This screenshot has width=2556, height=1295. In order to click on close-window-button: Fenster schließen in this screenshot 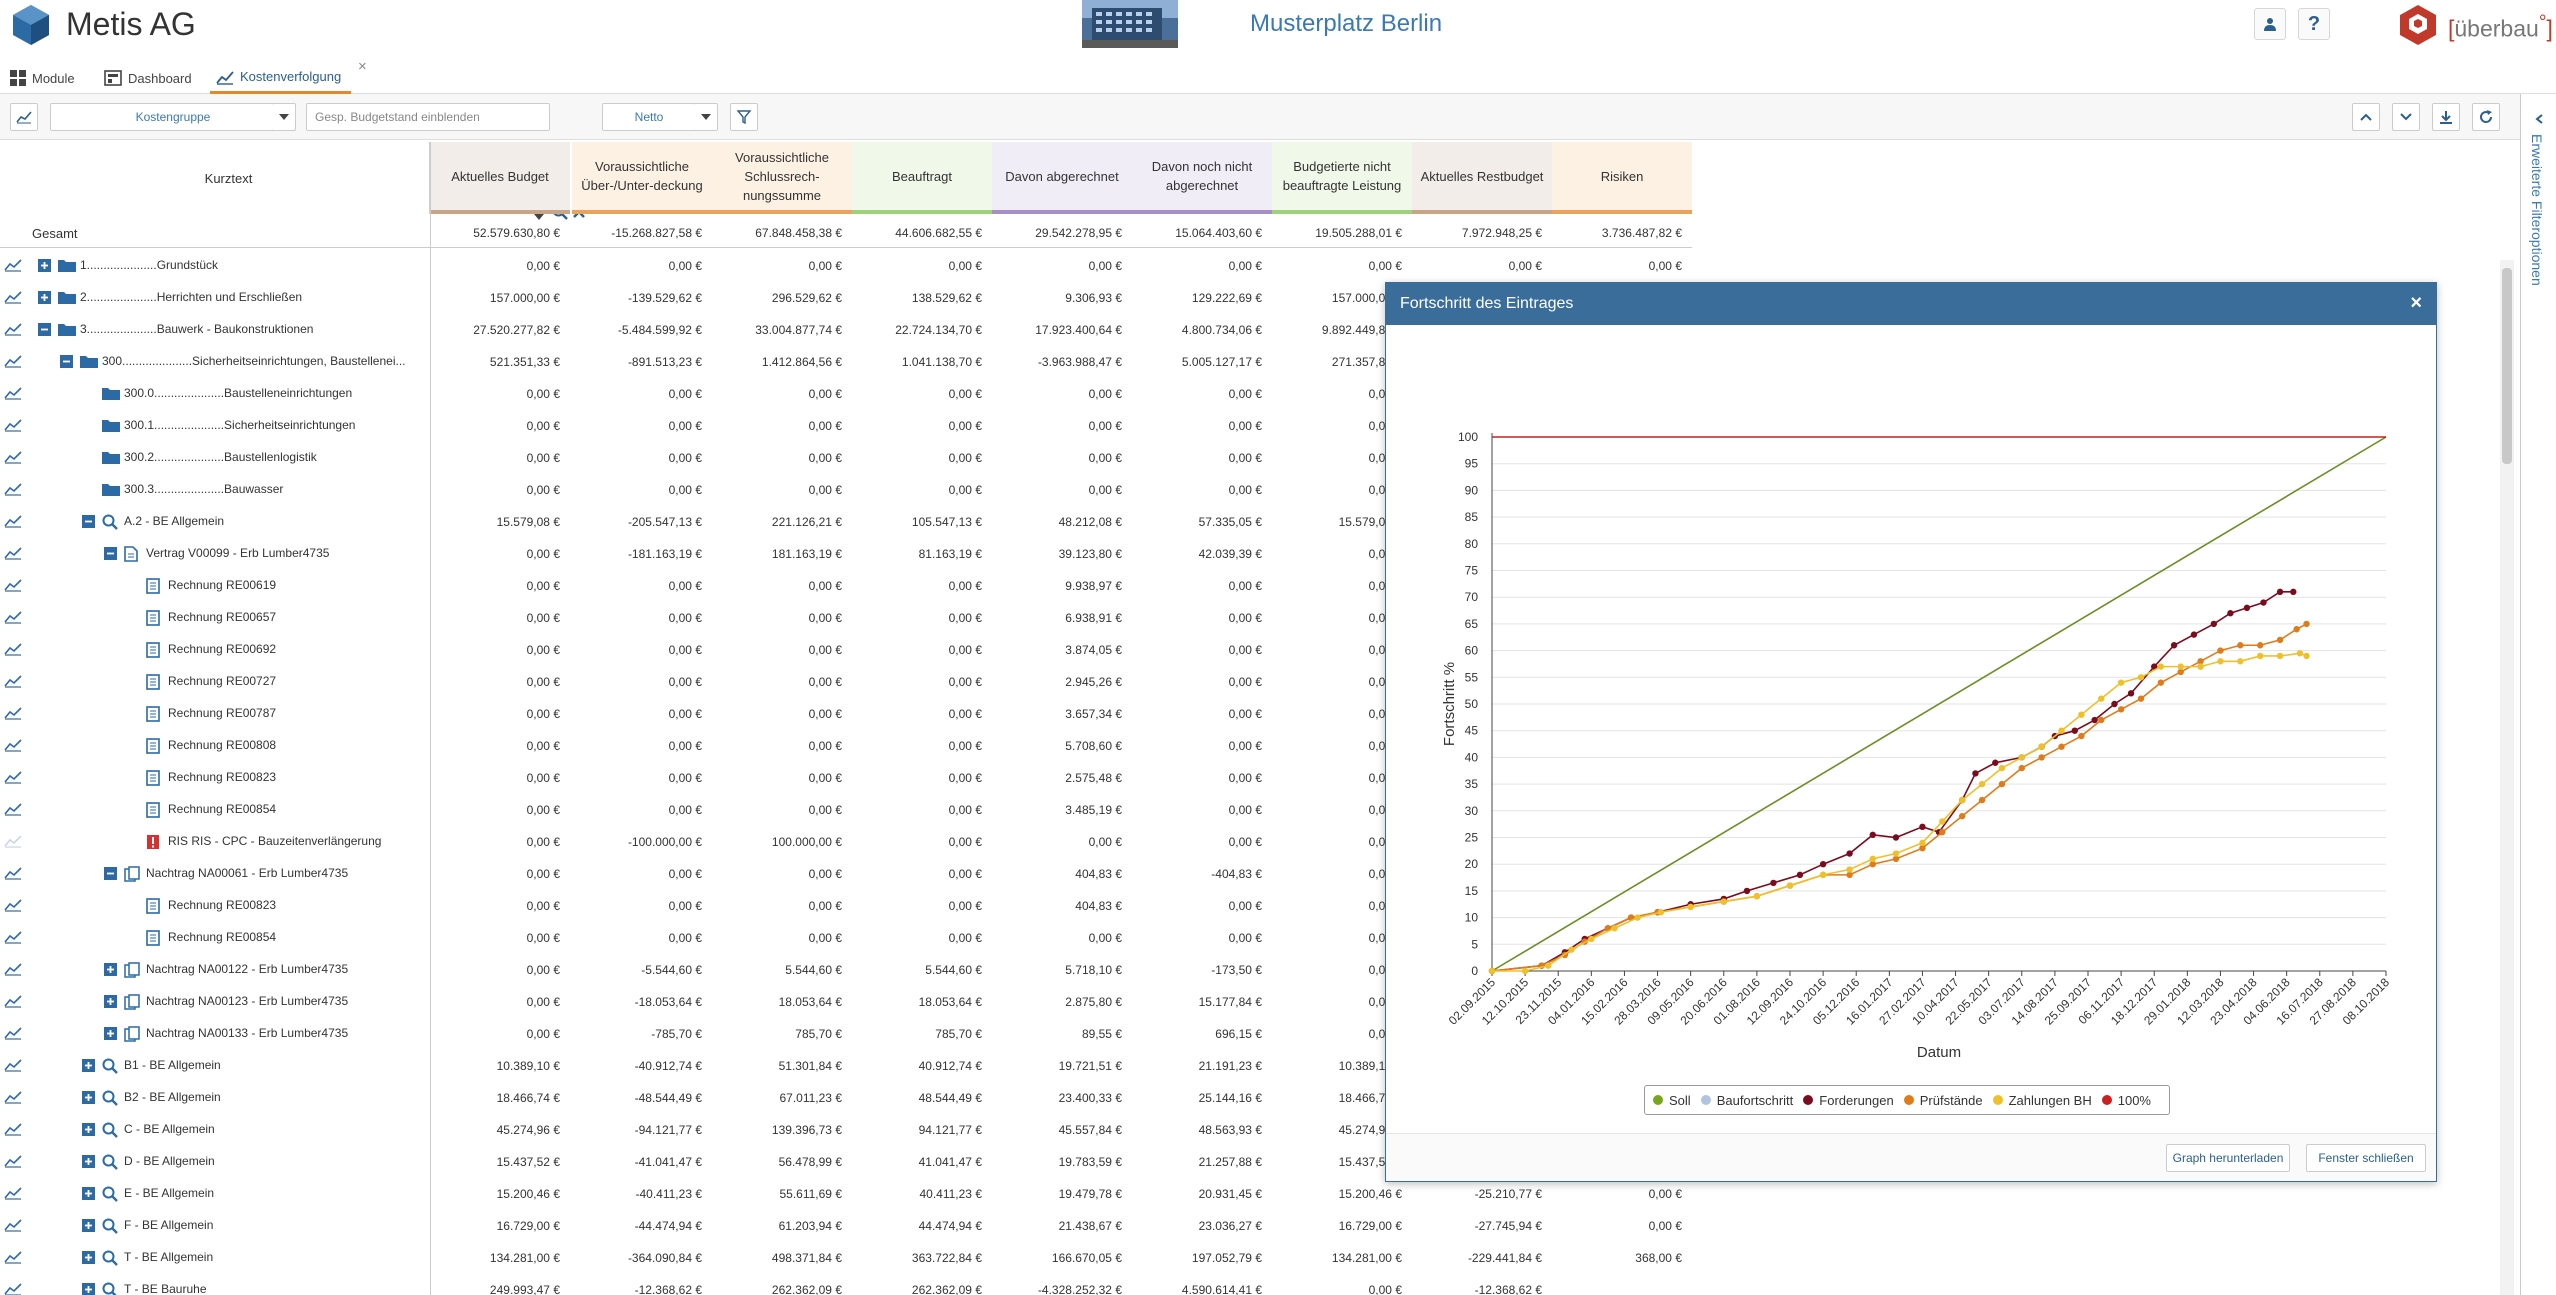, I will do `click(2366, 1158)`.